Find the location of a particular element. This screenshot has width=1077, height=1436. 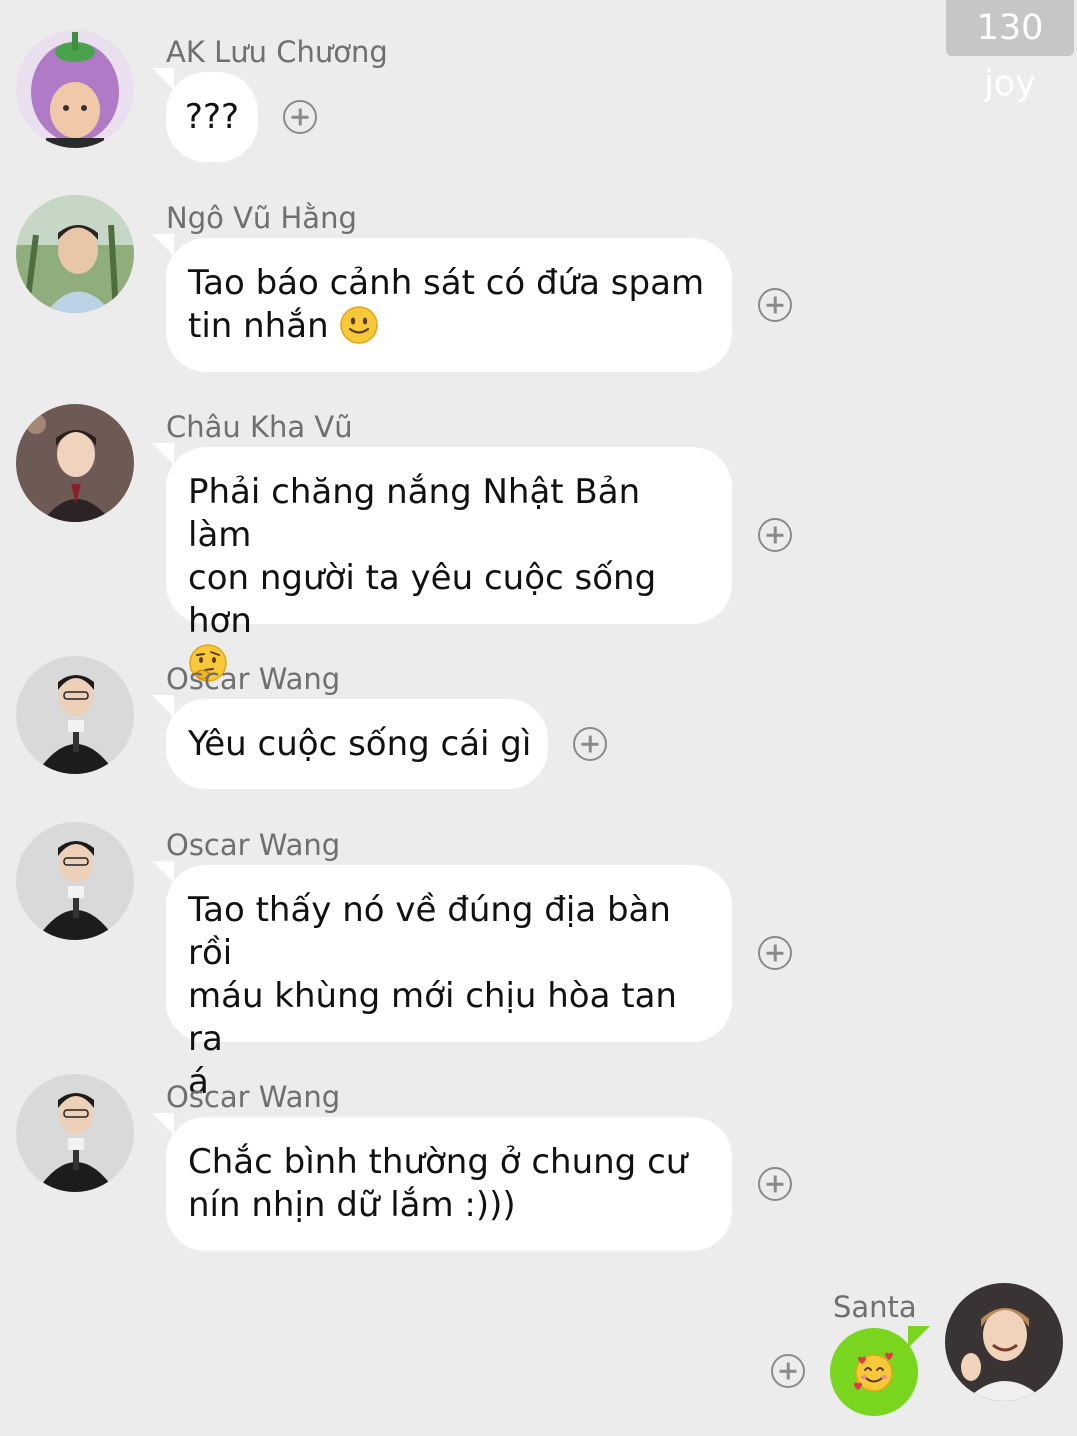

avatar-ngo-vu-hang is located at coordinates (75, 254).